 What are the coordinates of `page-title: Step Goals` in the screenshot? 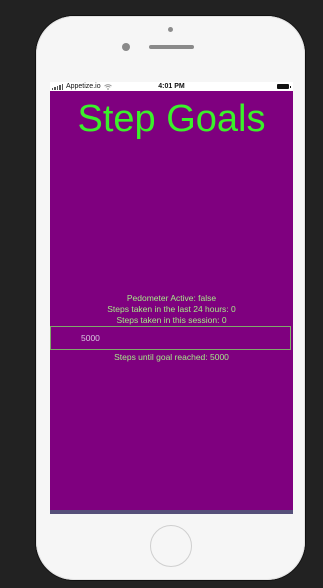 It's located at (171, 119).